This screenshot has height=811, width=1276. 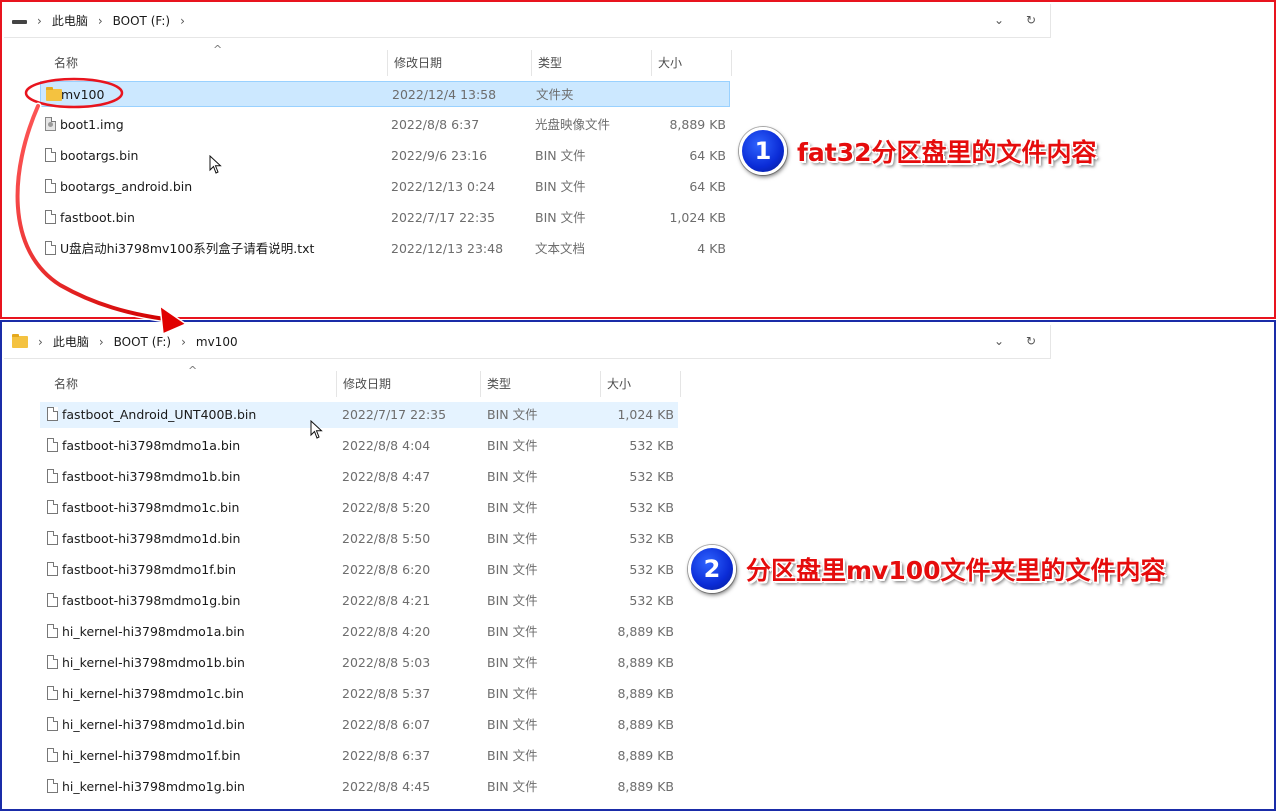 I want to click on file-name: hi_kernel-hi3798mdmo1f.bin, so click(x=151, y=755).